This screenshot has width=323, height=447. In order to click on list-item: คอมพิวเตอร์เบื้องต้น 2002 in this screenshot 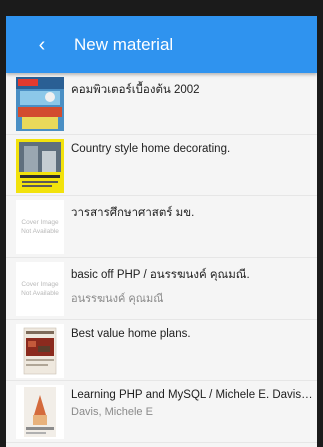, I will do `click(161, 104)`.